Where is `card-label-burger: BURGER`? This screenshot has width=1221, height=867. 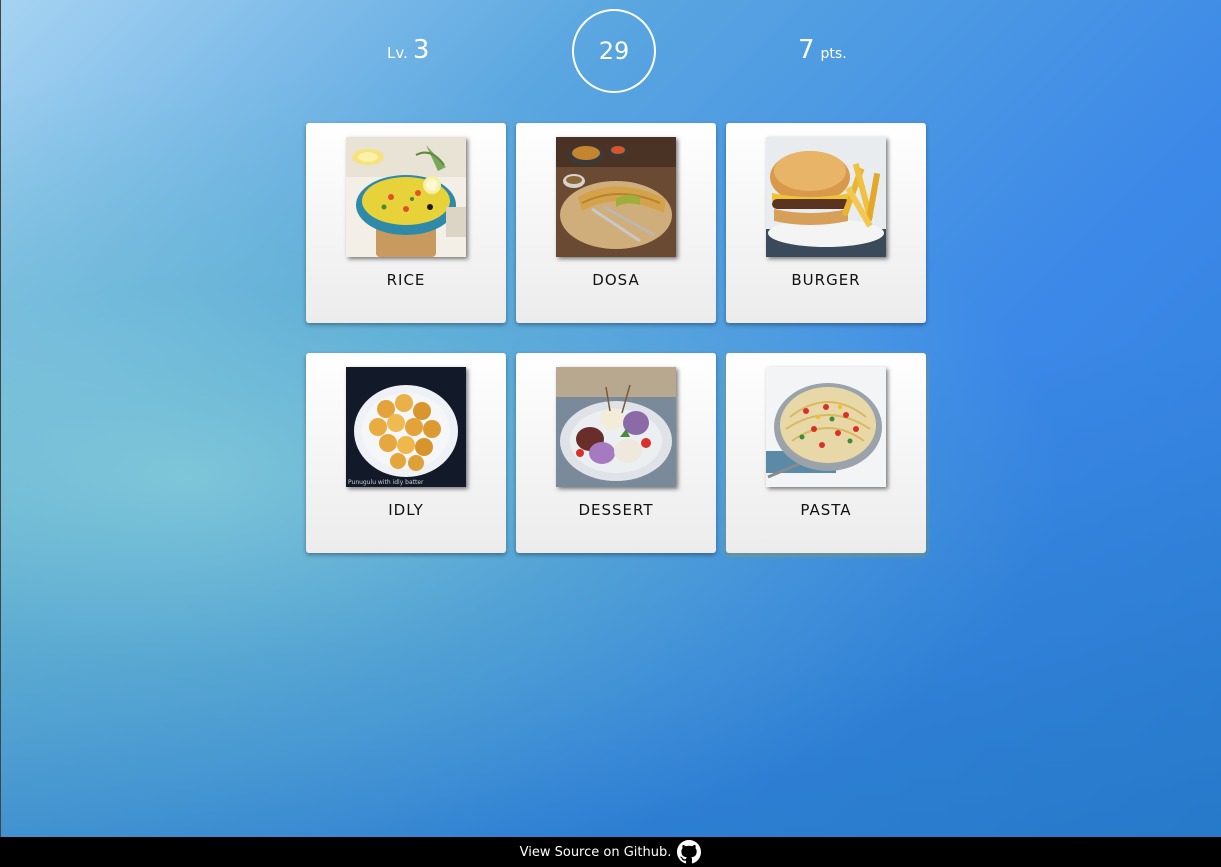
card-label-burger: BURGER is located at coordinates (826, 280).